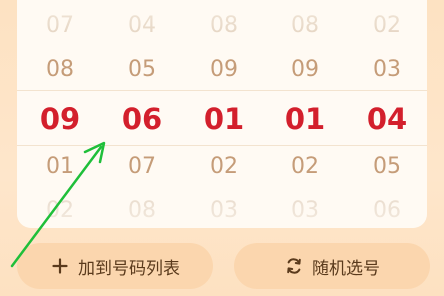 This screenshot has width=444, height=296. What do you see at coordinates (142, 119) in the screenshot?
I see `picker-selected-value: 06` at bounding box center [142, 119].